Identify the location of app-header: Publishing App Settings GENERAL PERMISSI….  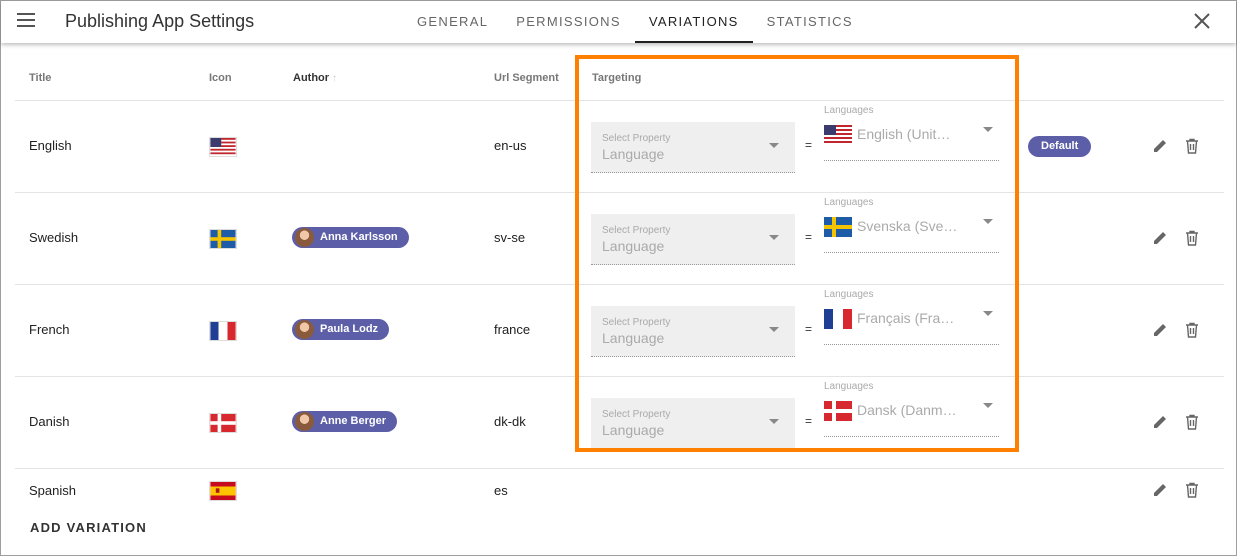
(618, 22).